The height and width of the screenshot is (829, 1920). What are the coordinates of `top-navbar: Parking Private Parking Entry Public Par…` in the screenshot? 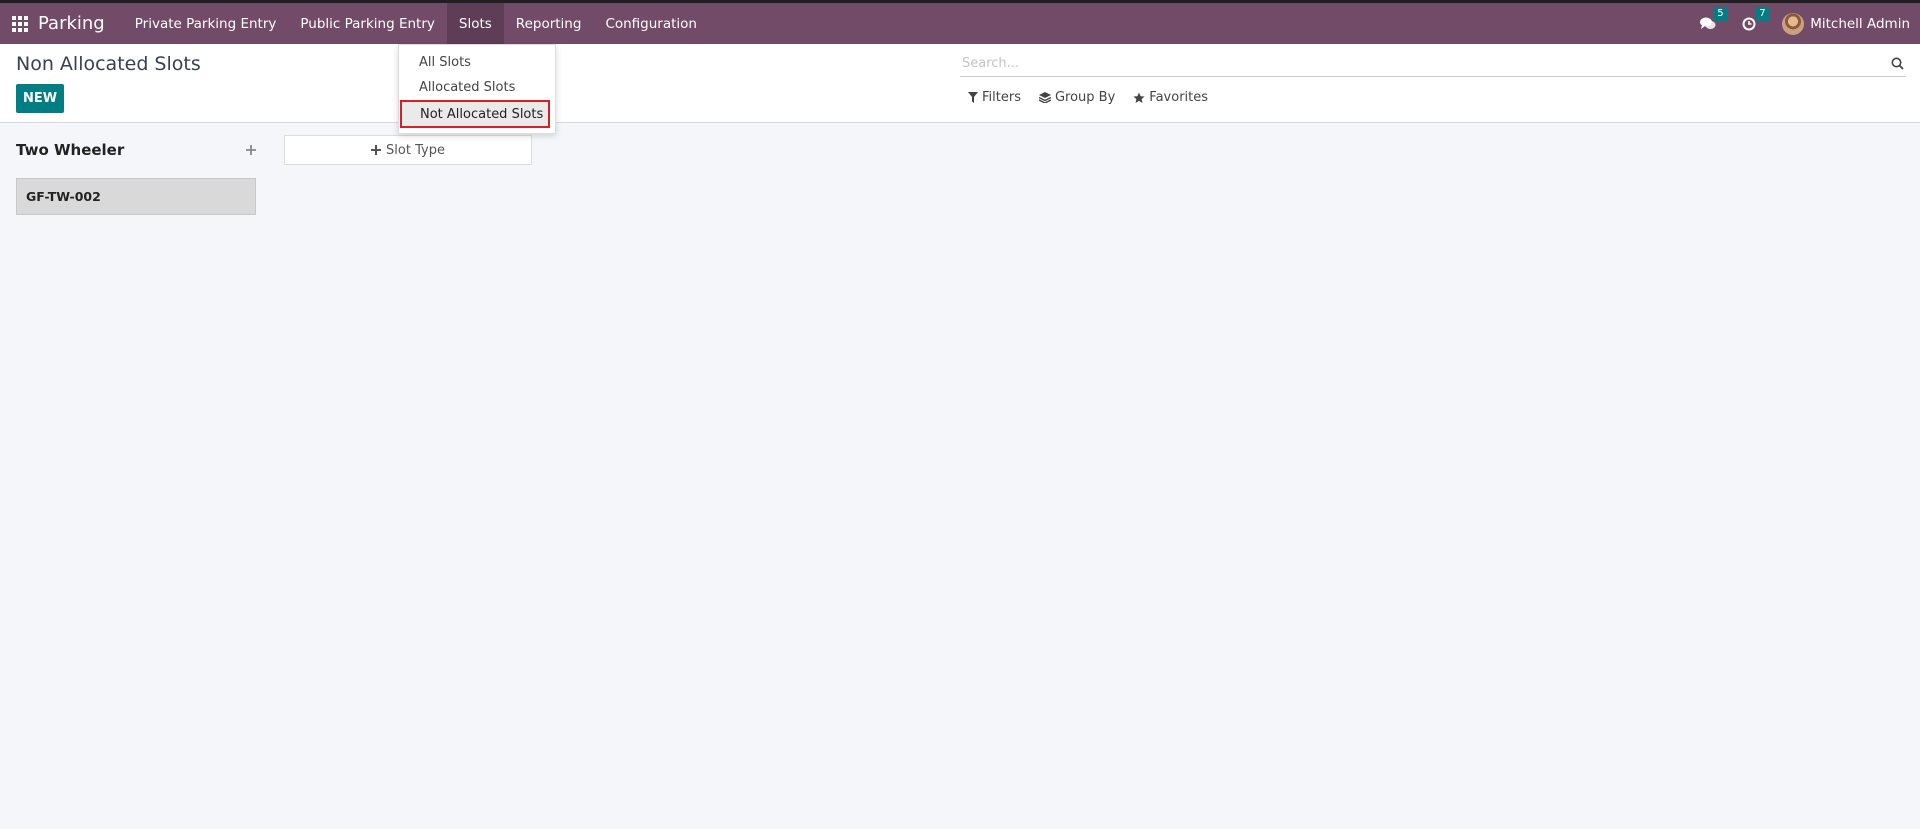 It's located at (960, 22).